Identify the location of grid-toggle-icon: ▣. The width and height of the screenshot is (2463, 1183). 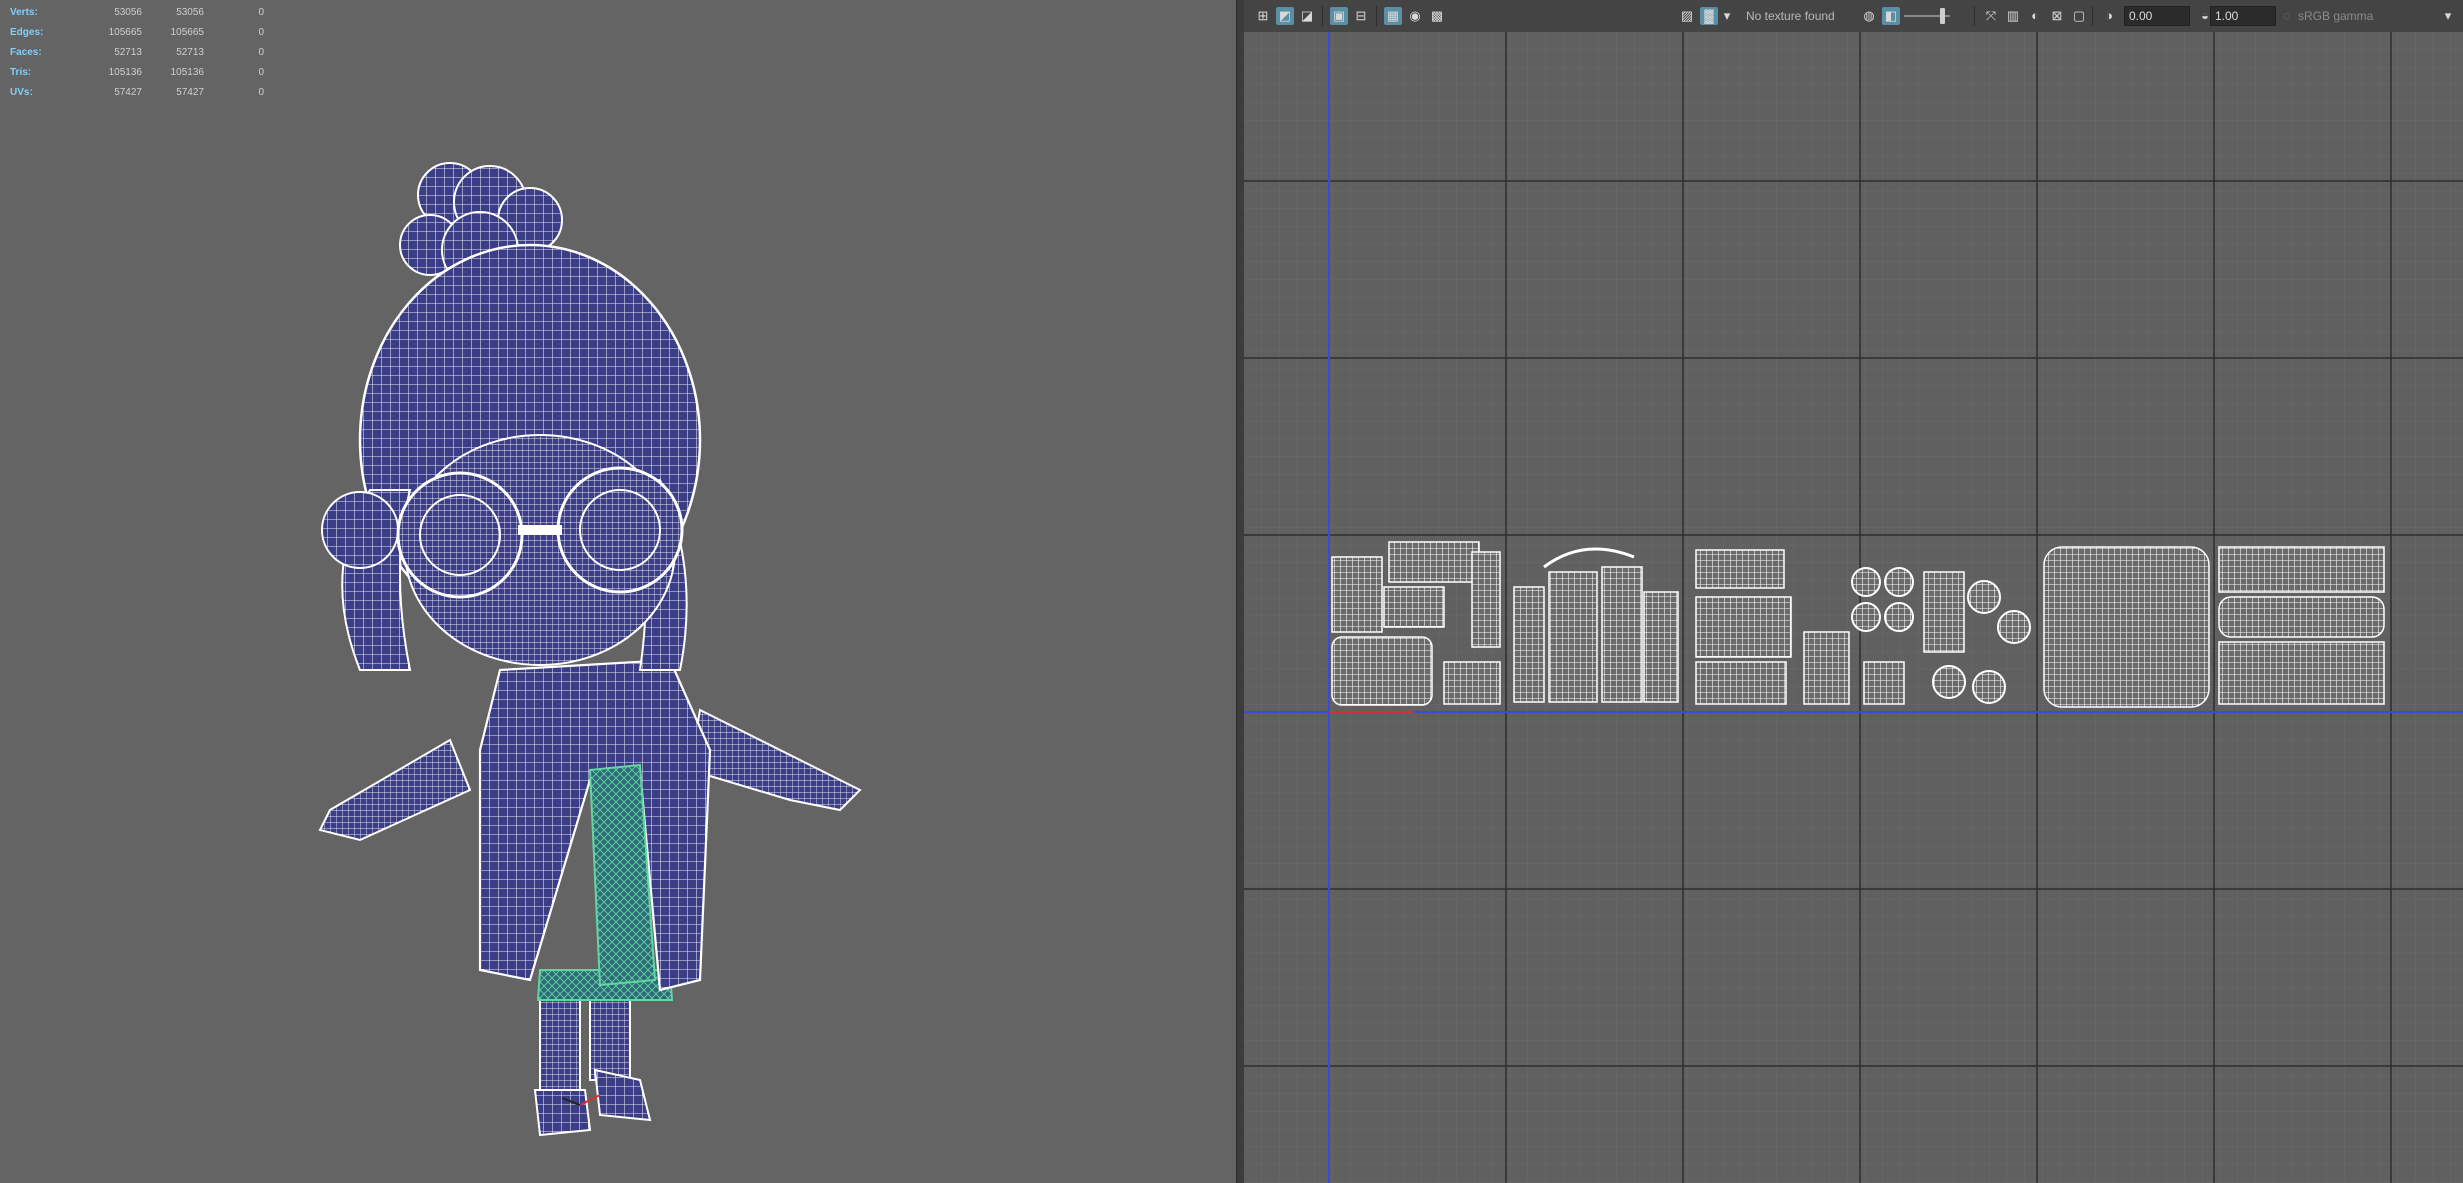
(1339, 16).